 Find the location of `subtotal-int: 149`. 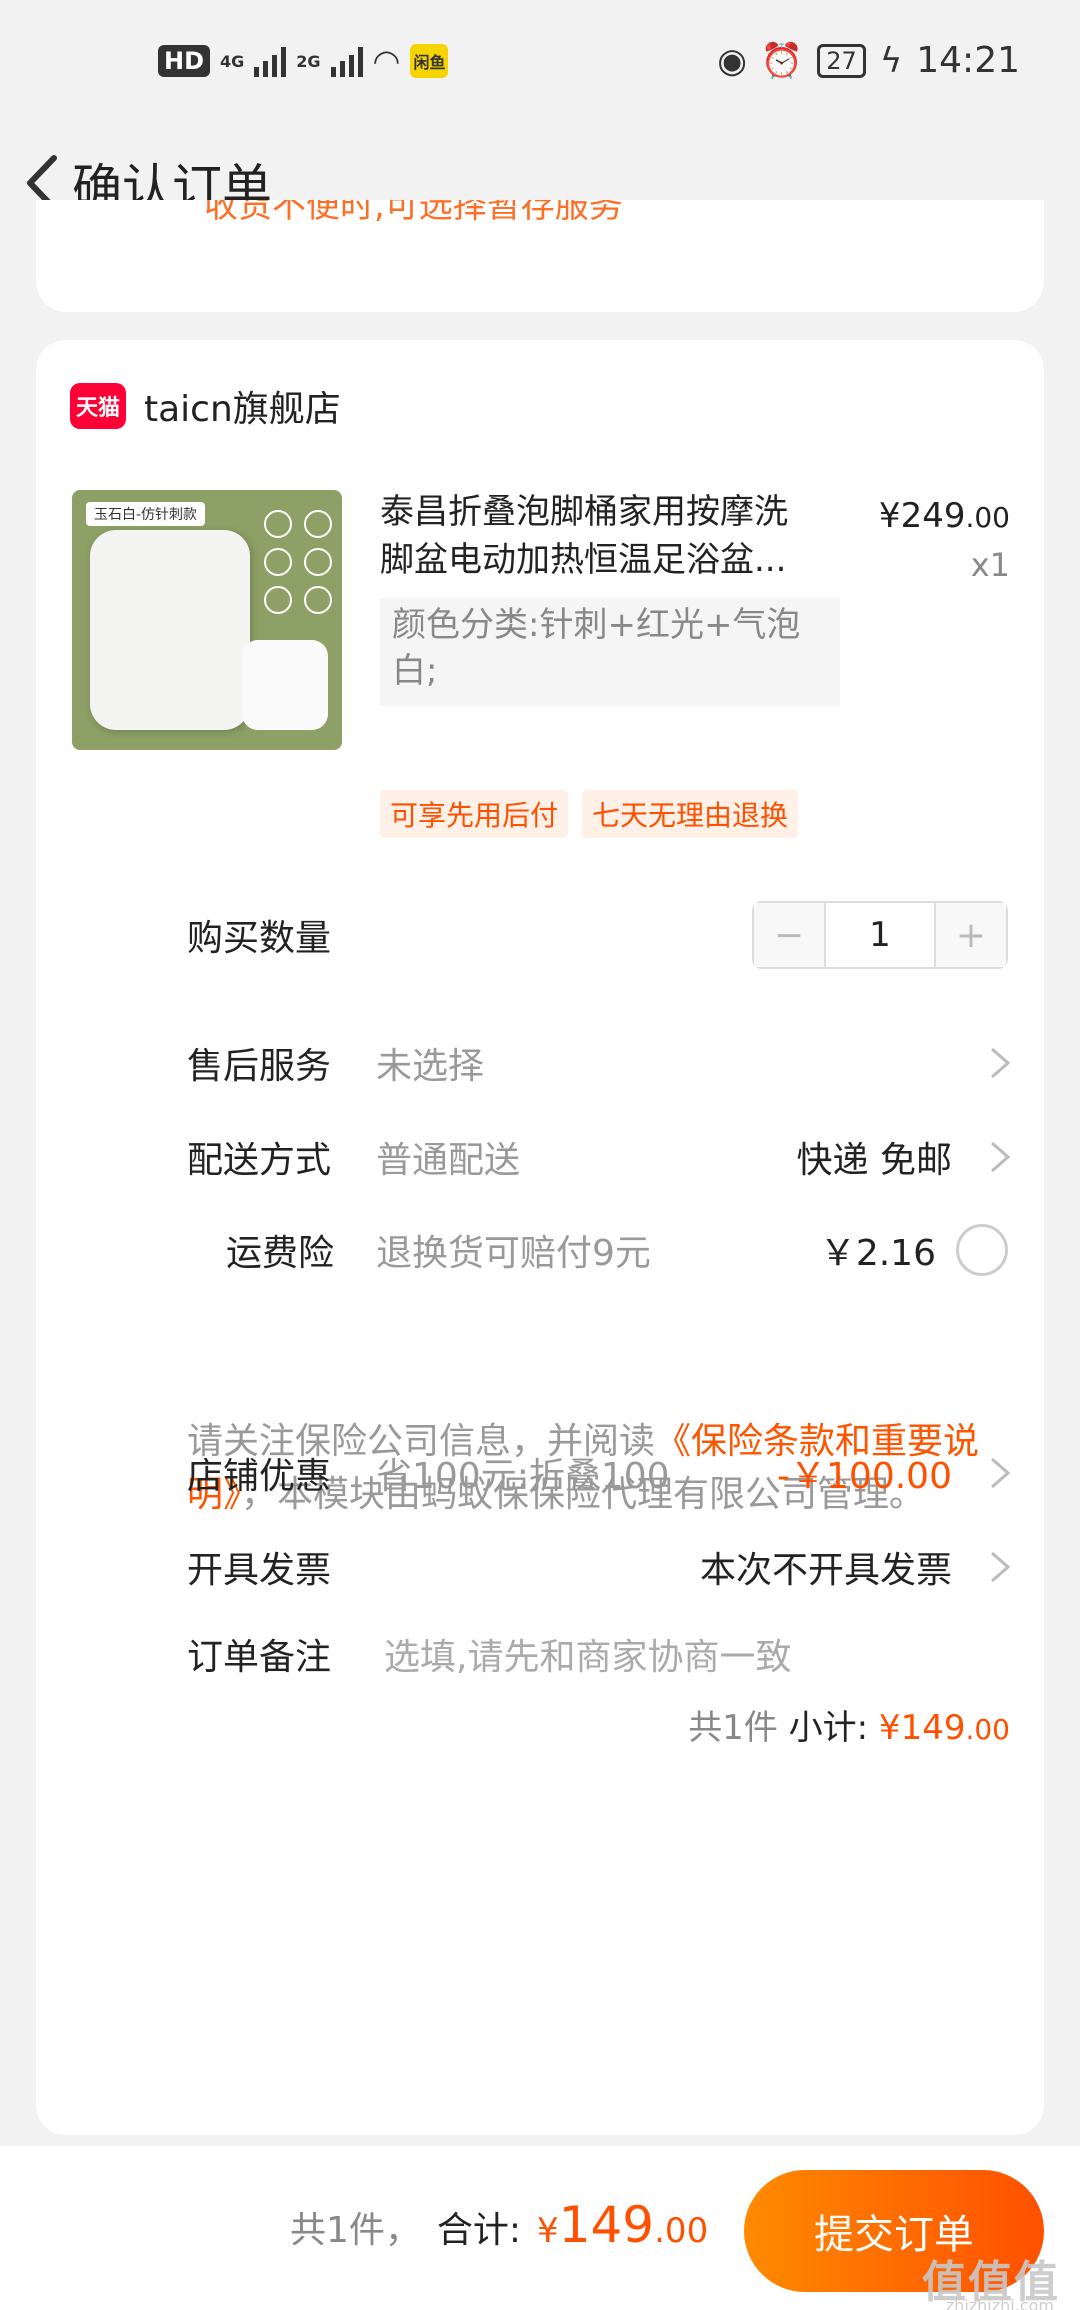

subtotal-int: 149 is located at coordinates (933, 1728).